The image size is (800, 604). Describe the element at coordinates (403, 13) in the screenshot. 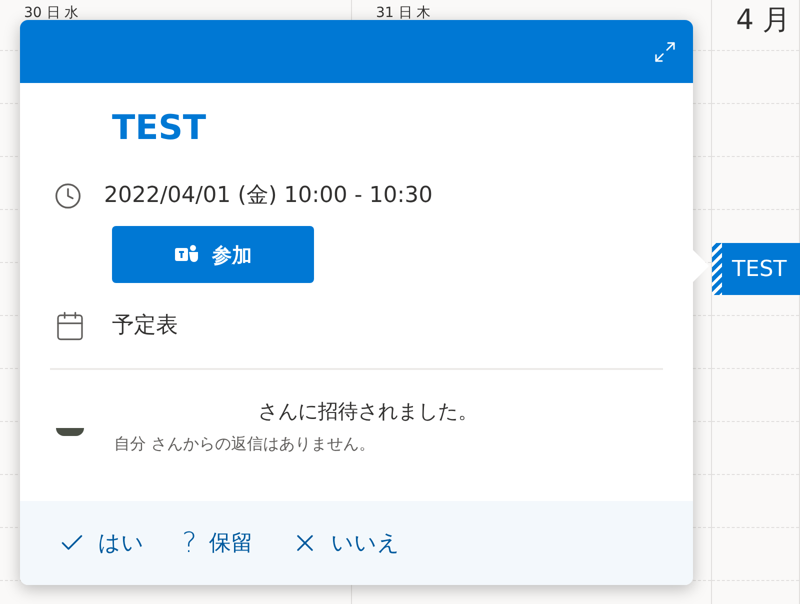

I see `day-header: 31 日 木` at that location.